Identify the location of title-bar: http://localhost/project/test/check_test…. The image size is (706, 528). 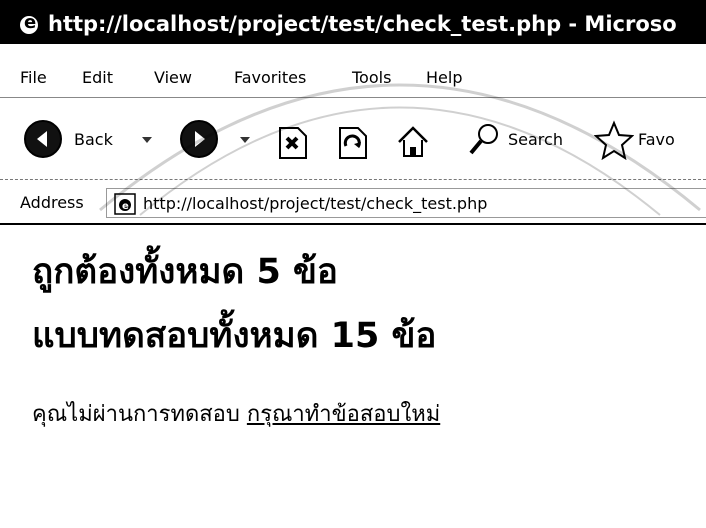
(353, 22).